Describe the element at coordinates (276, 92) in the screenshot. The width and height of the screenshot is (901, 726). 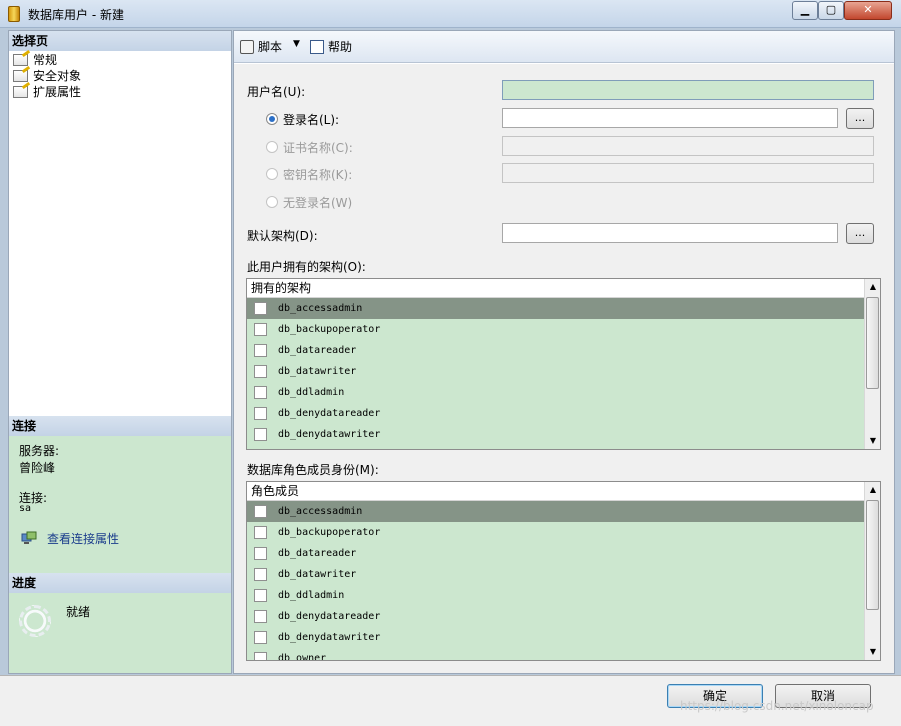
I see `username-label: 用户名(U):` at that location.